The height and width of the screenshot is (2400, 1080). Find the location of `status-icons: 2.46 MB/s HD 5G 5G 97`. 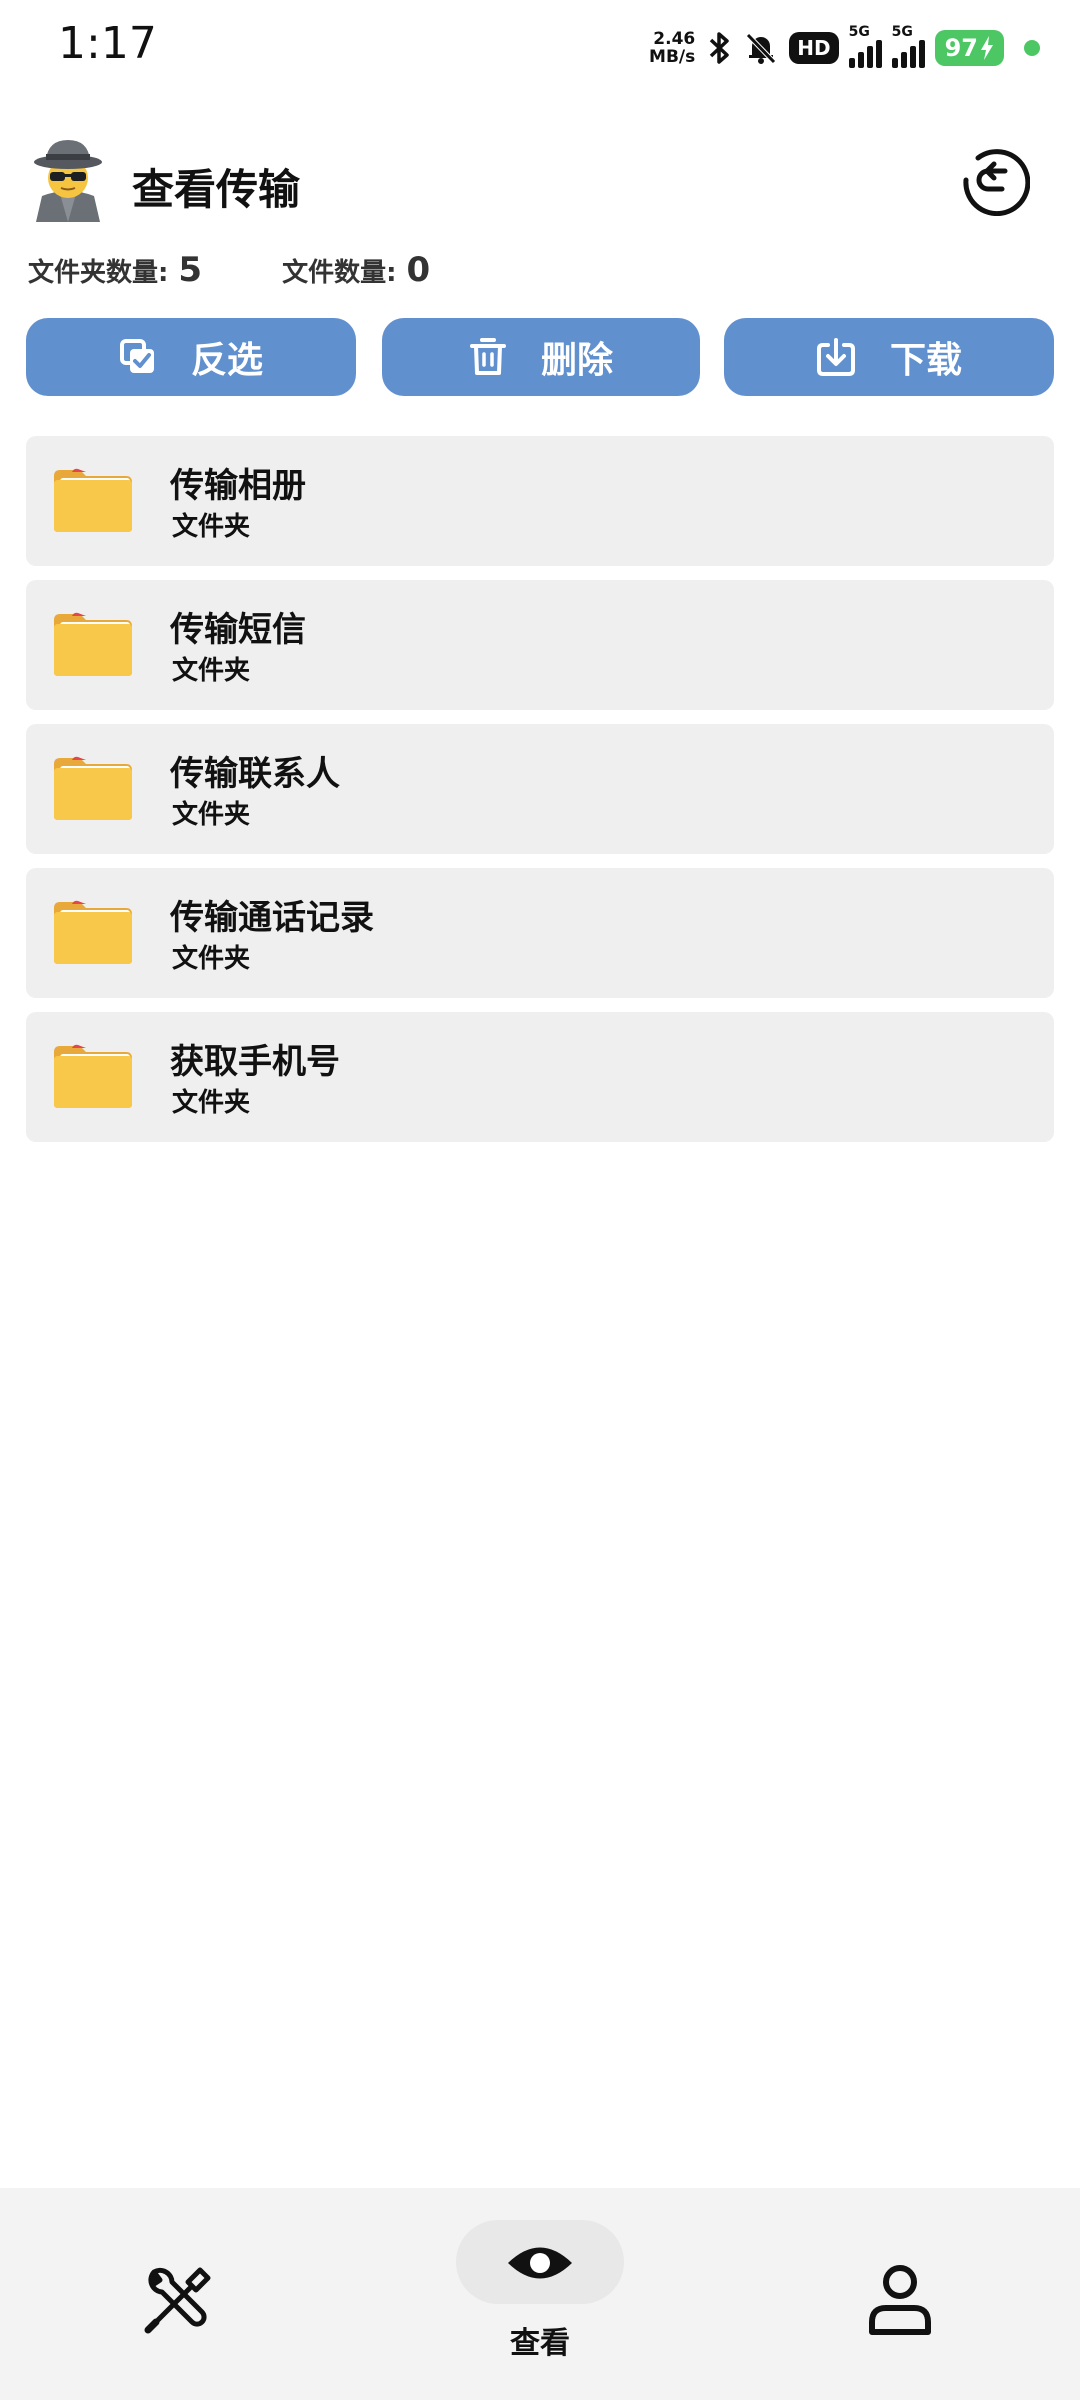

status-icons: 2.46 MB/s HD 5G 5G 97 is located at coordinates (844, 47).